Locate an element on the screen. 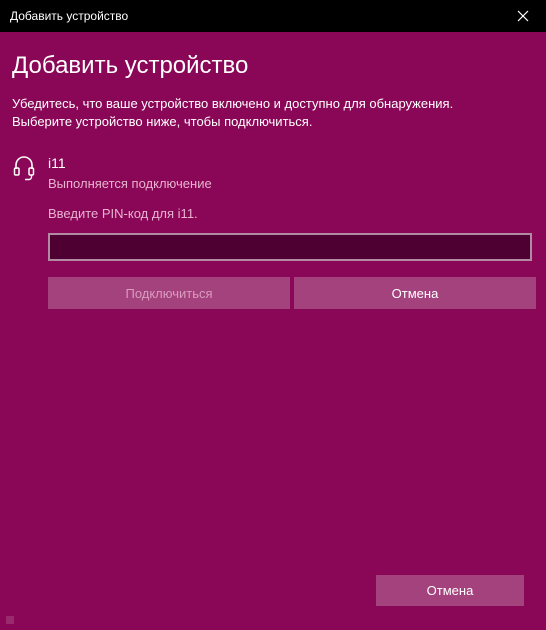 This screenshot has height=630, width=546. resize-grip is located at coordinates (10, 620).